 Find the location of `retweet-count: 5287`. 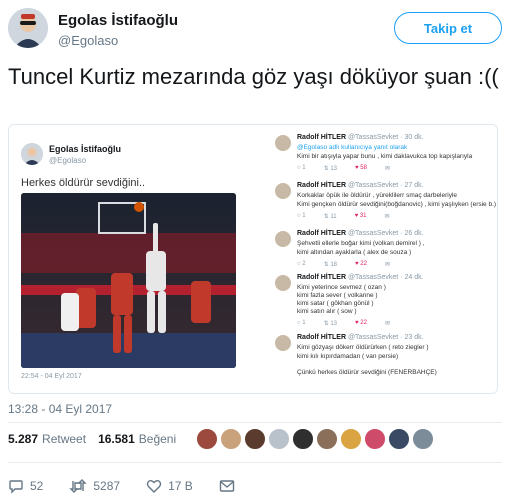

retweet-count: 5287 is located at coordinates (107, 486).